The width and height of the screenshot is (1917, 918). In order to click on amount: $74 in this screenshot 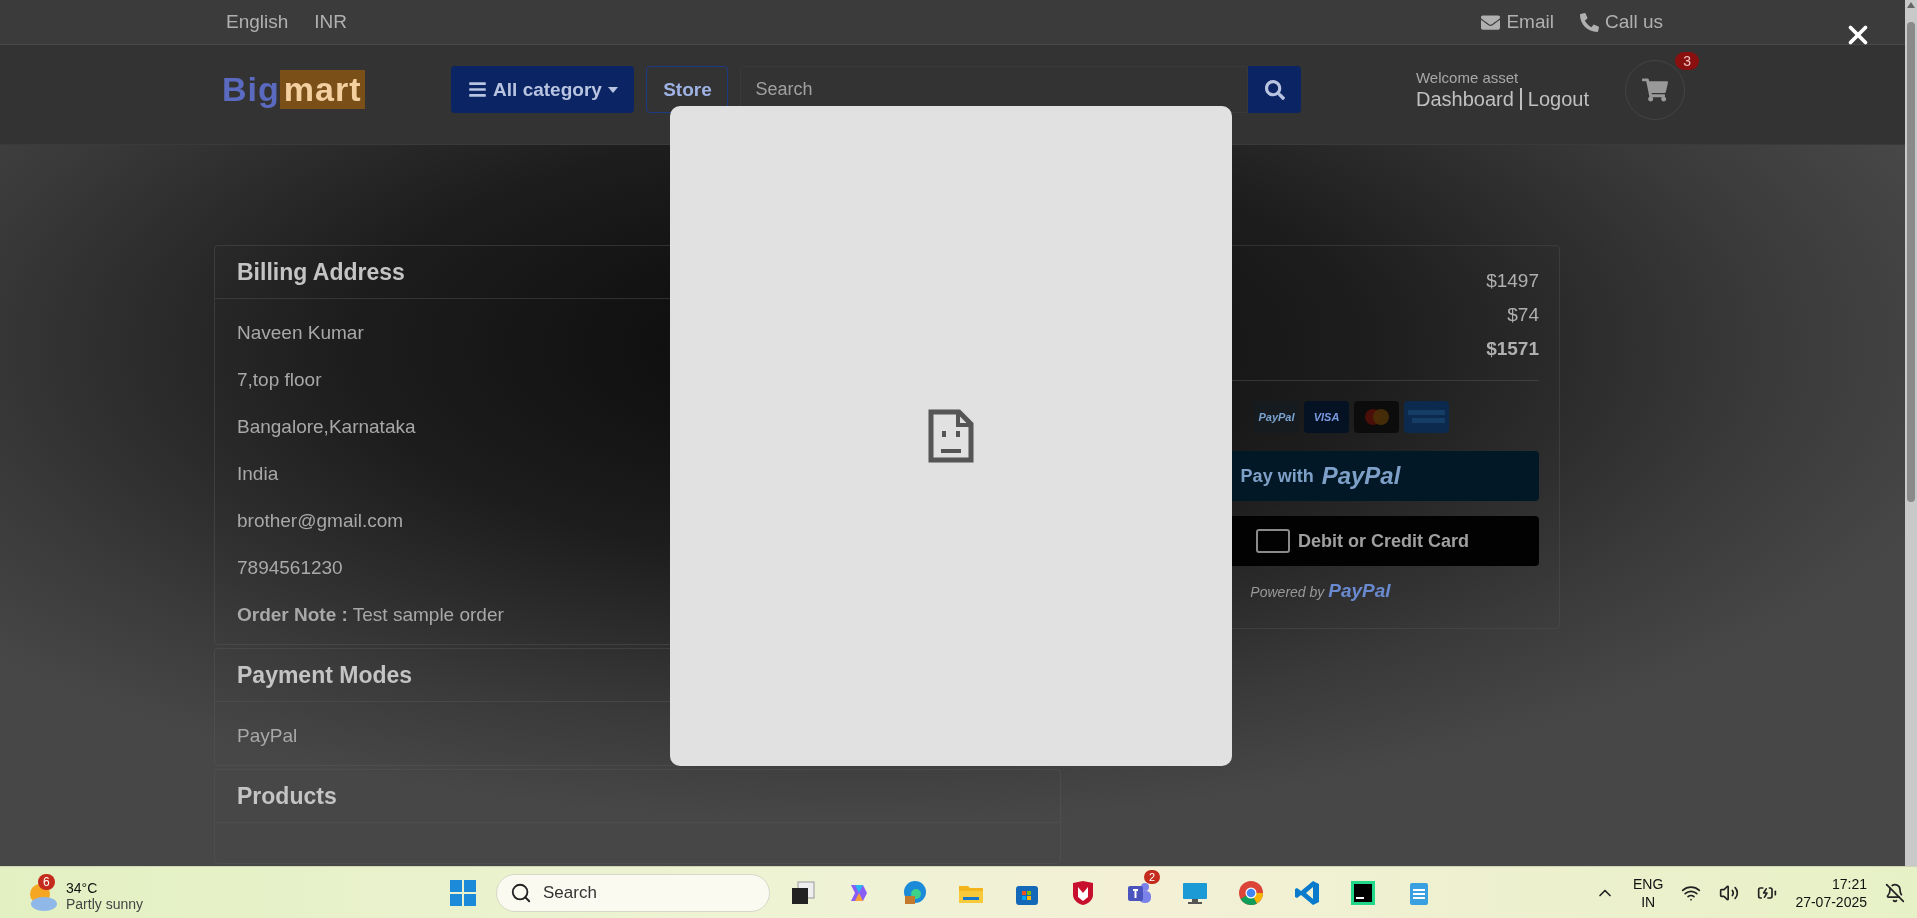, I will do `click(1523, 315)`.